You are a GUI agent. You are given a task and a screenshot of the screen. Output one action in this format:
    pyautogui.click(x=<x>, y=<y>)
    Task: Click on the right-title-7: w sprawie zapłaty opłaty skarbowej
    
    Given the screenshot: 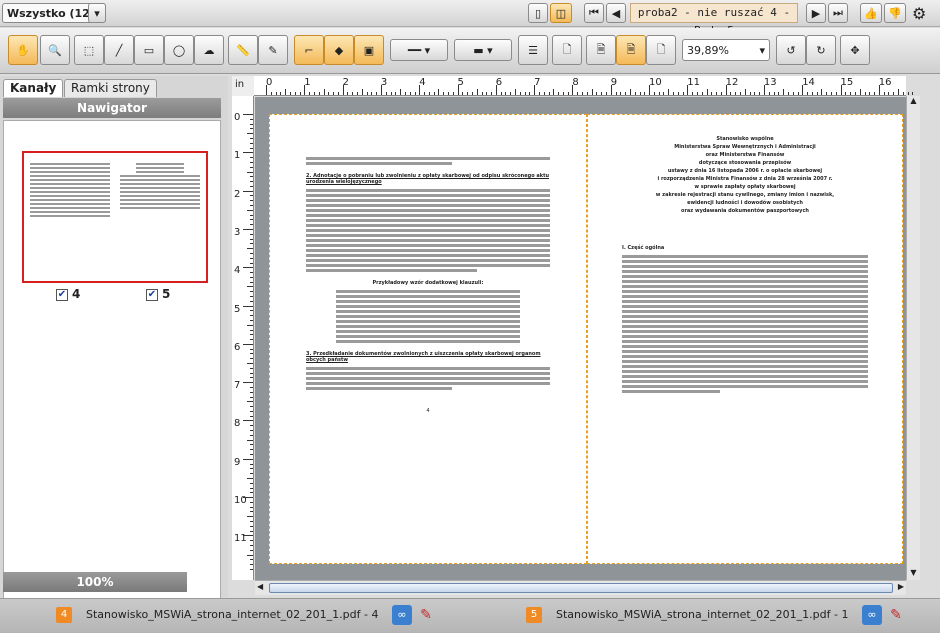 What is the action you would take?
    pyautogui.click(x=745, y=187)
    